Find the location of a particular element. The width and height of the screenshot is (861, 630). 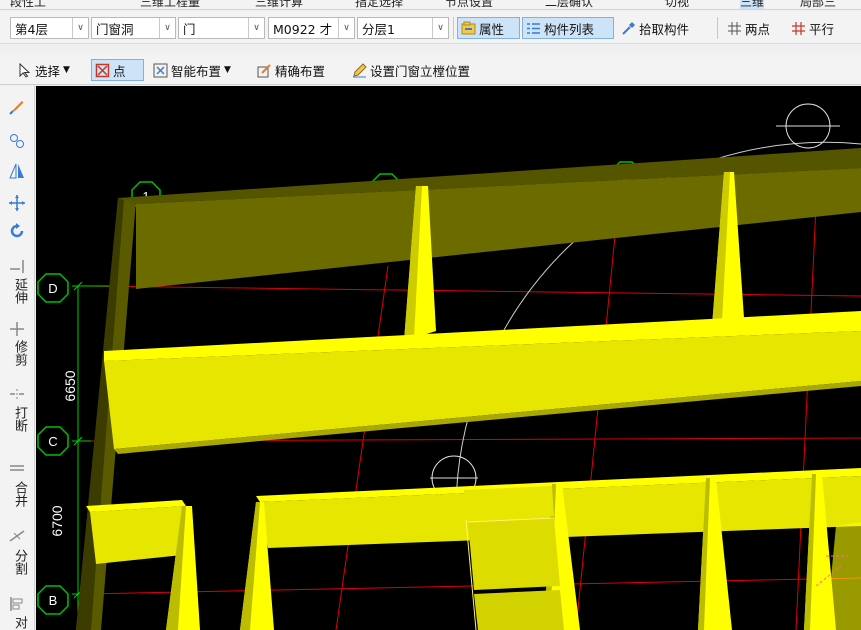

pick-component-button: 拾取构件 is located at coordinates (664, 28).